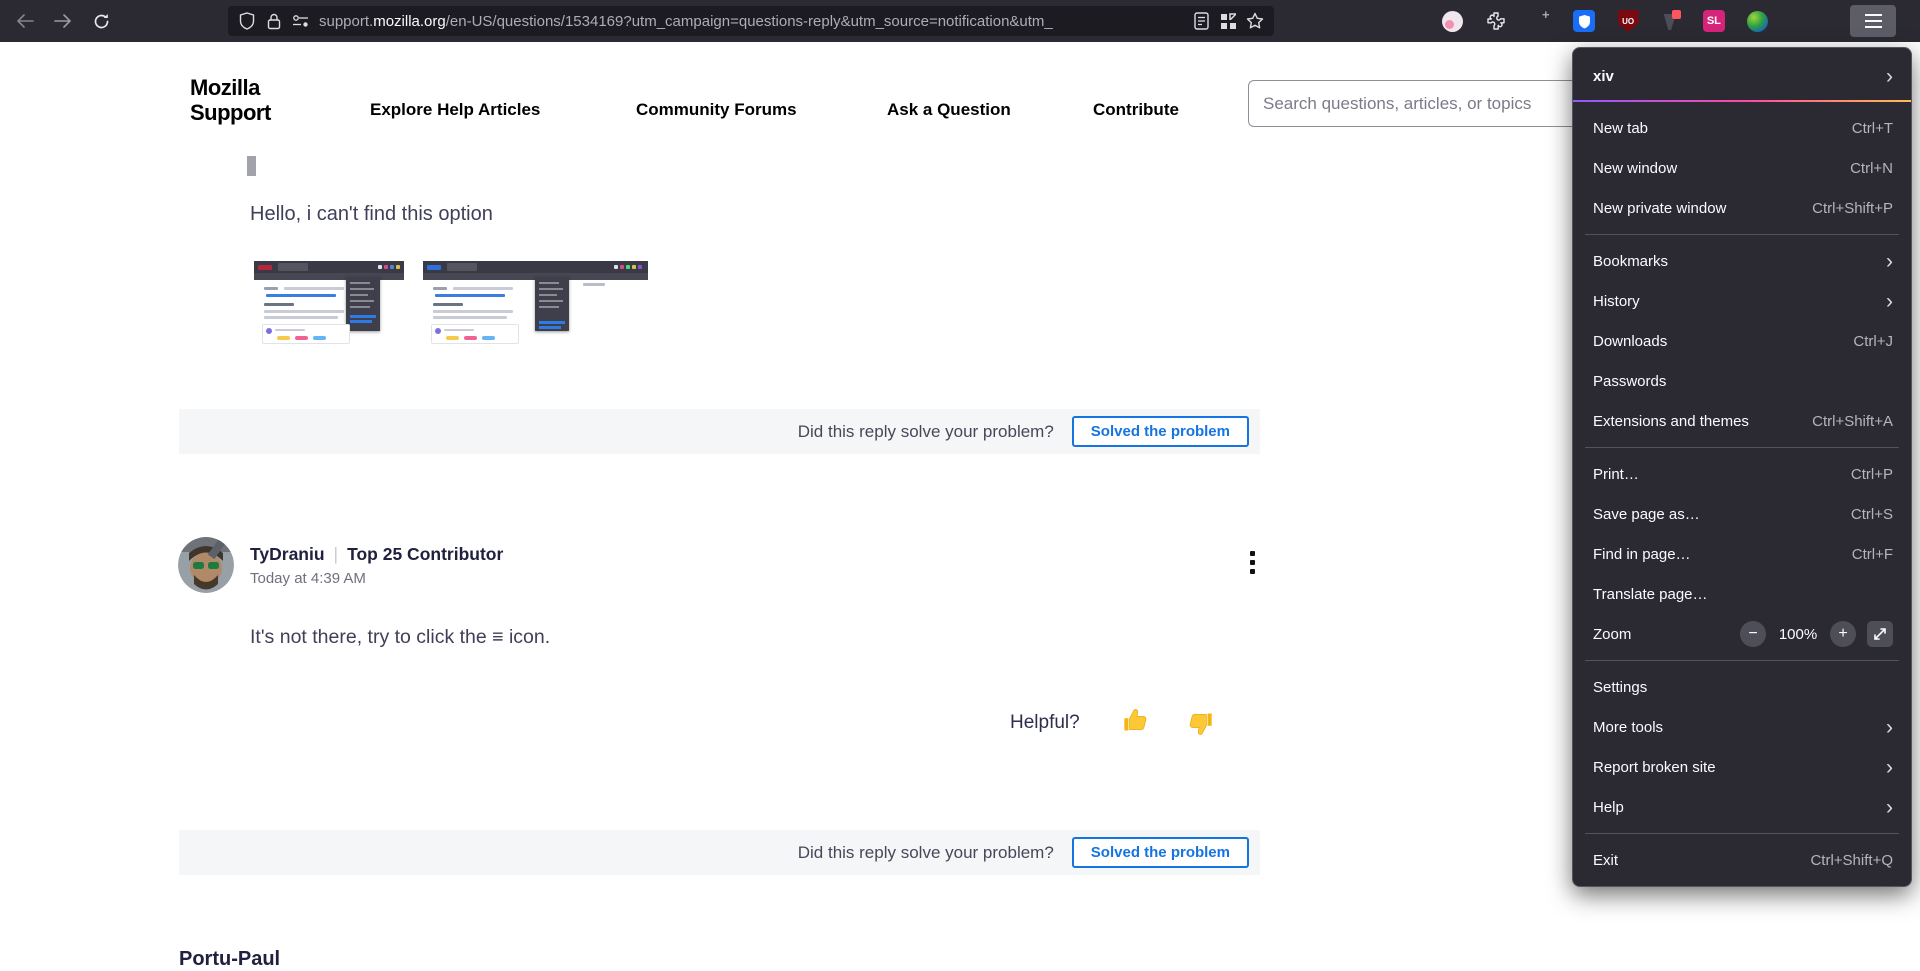  Describe the element at coordinates (1200, 724) in the screenshot. I see `thumbs-down-button` at that location.